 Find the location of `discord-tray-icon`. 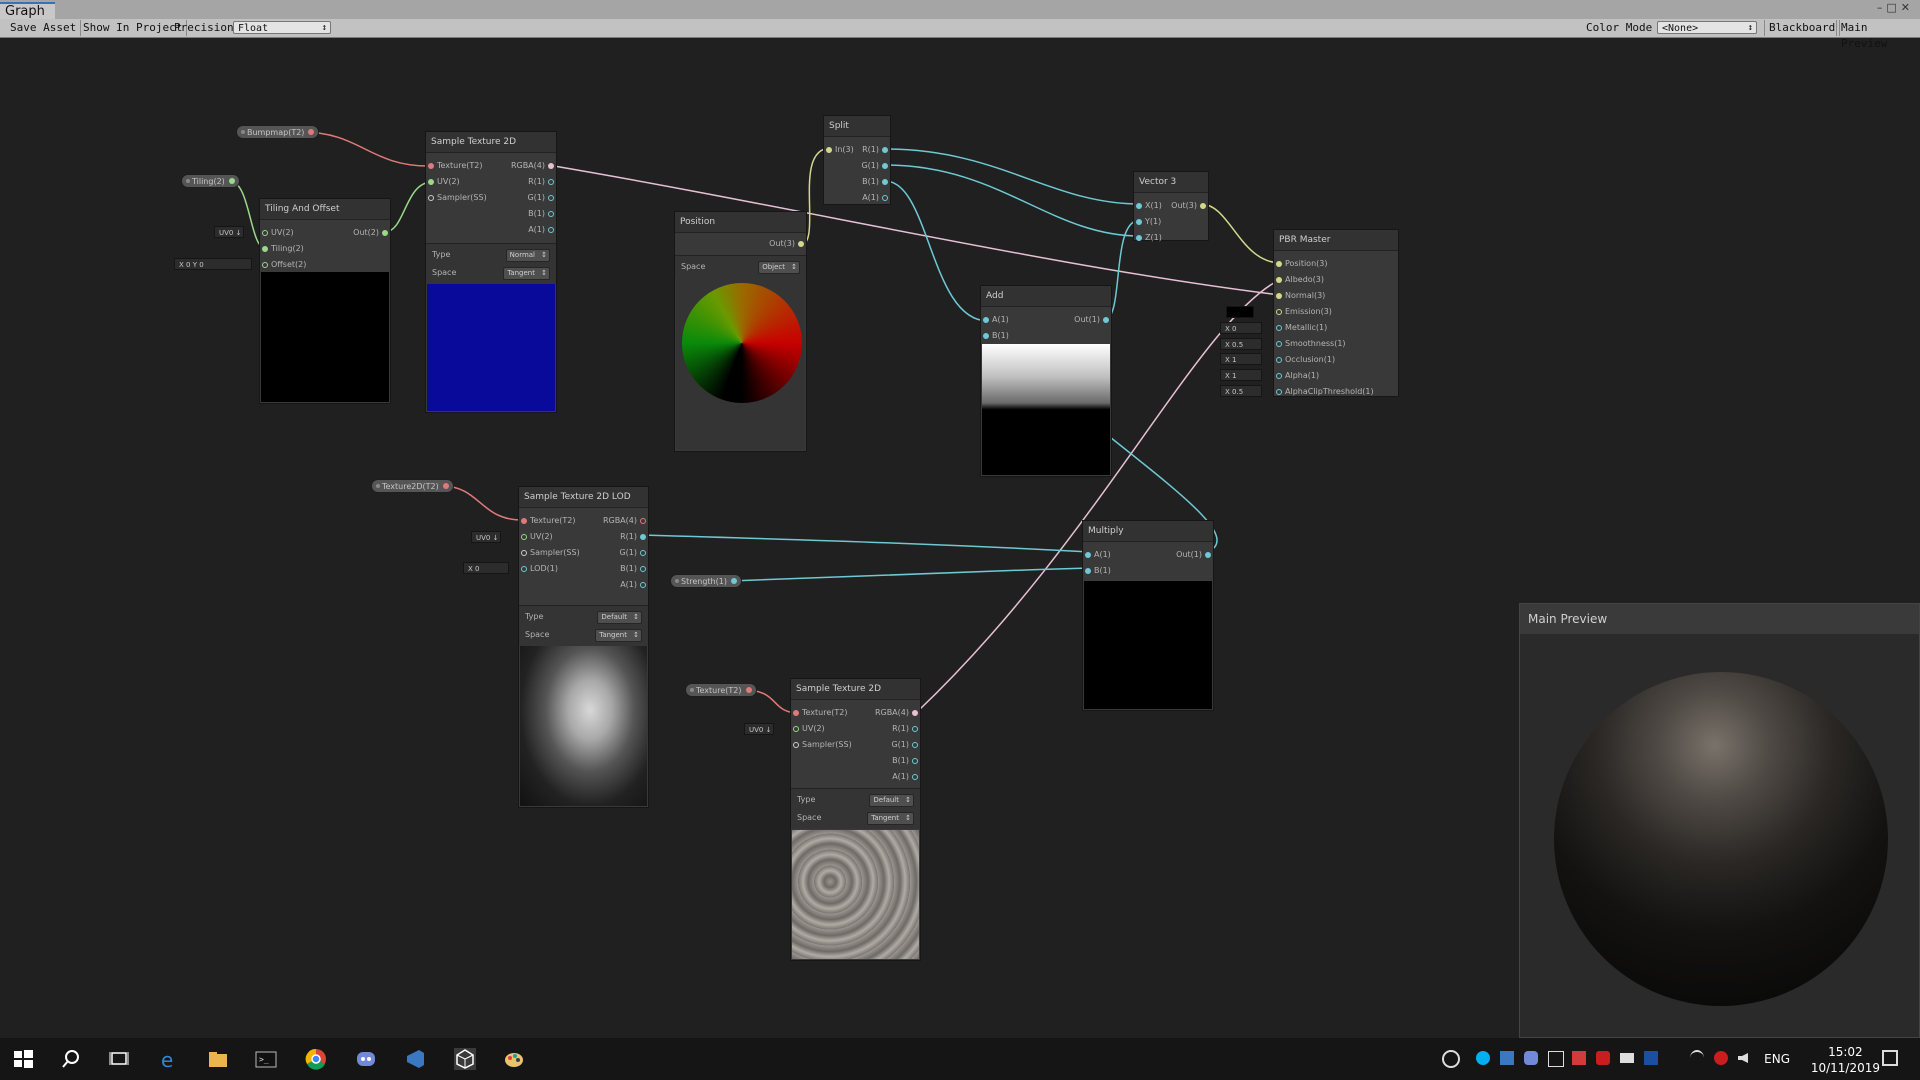

discord-tray-icon is located at coordinates (1531, 1058).